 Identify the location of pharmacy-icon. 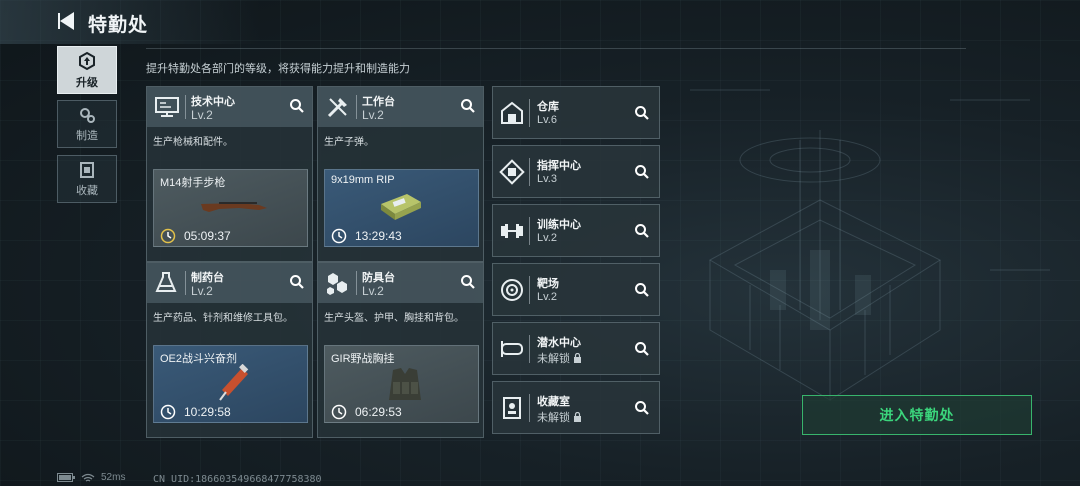
(166, 282).